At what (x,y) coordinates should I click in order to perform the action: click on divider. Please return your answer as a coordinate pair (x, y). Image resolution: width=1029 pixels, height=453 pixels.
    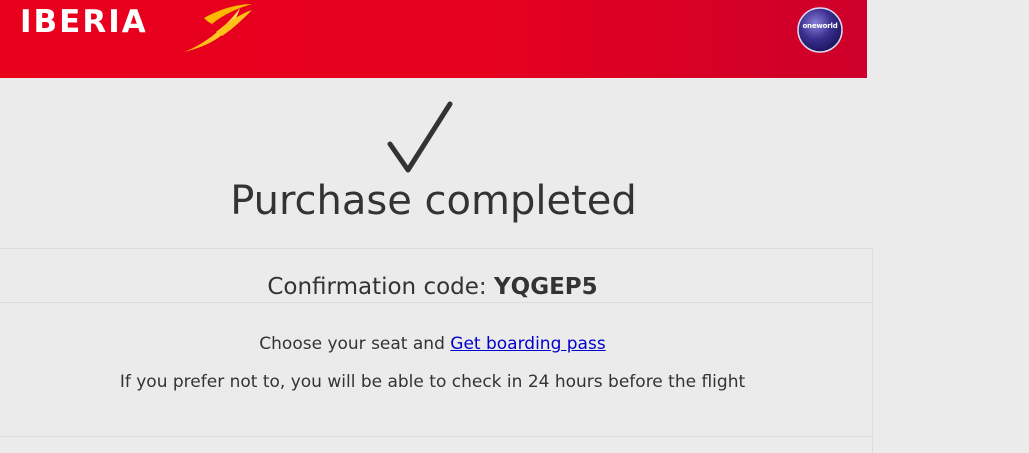
    Looking at the image, I should click on (436, 436).